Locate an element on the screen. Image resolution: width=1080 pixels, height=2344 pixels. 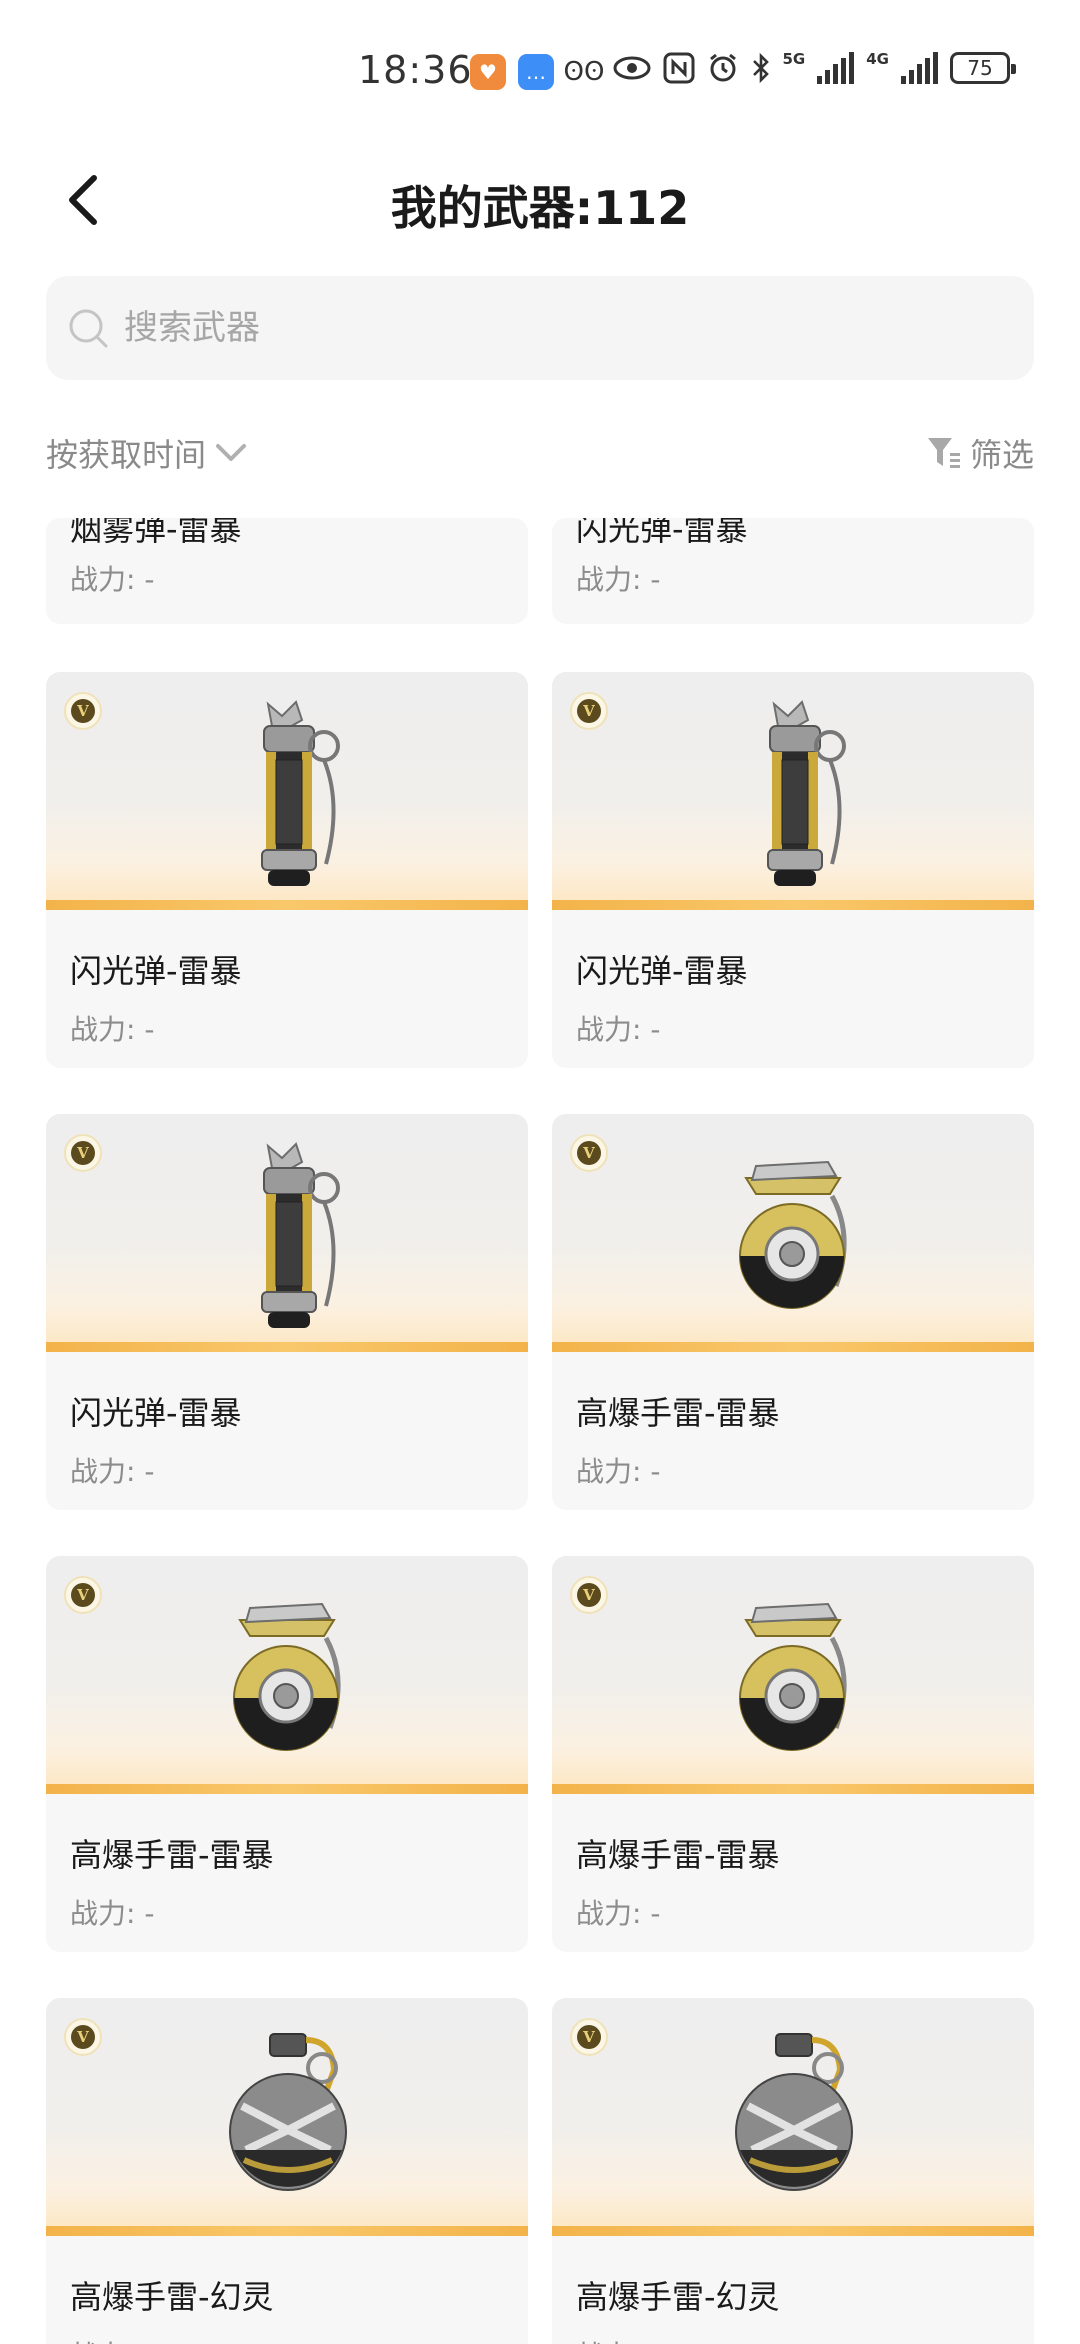
network-4g-label: 4G is located at coordinates (877, 59).